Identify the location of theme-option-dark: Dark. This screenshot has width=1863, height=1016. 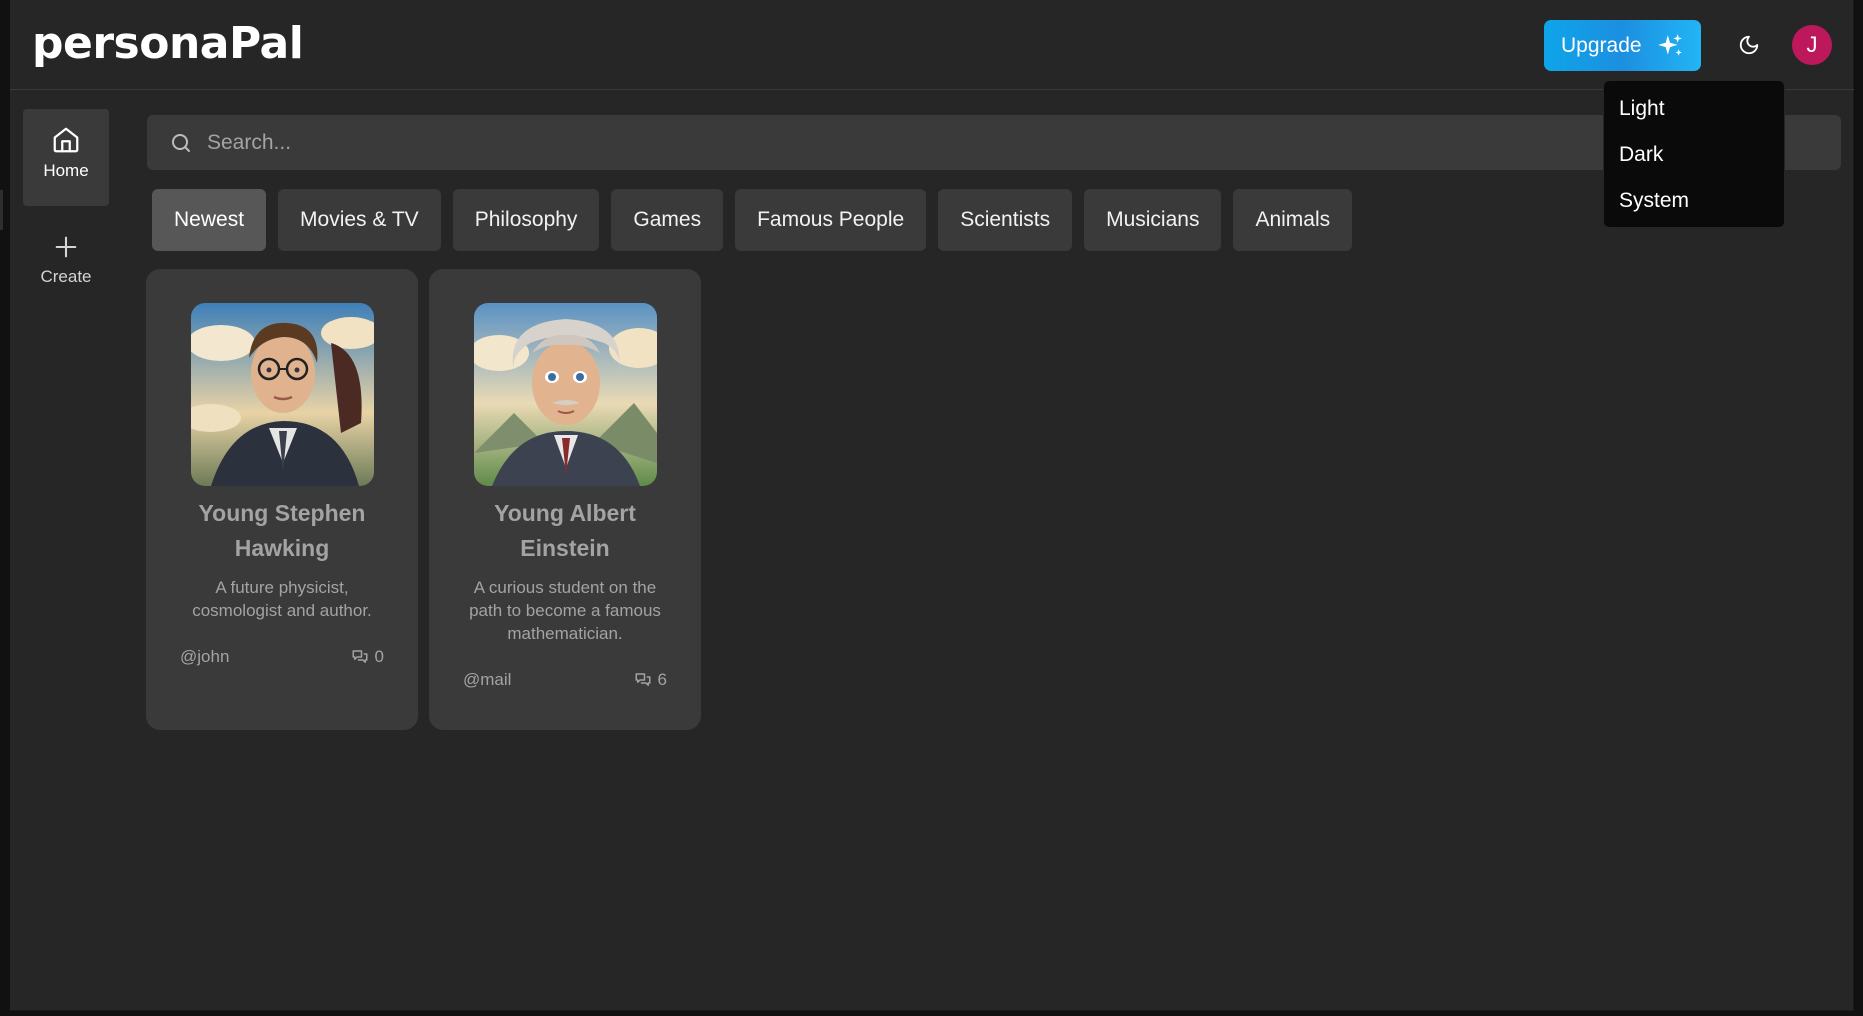
(1694, 155).